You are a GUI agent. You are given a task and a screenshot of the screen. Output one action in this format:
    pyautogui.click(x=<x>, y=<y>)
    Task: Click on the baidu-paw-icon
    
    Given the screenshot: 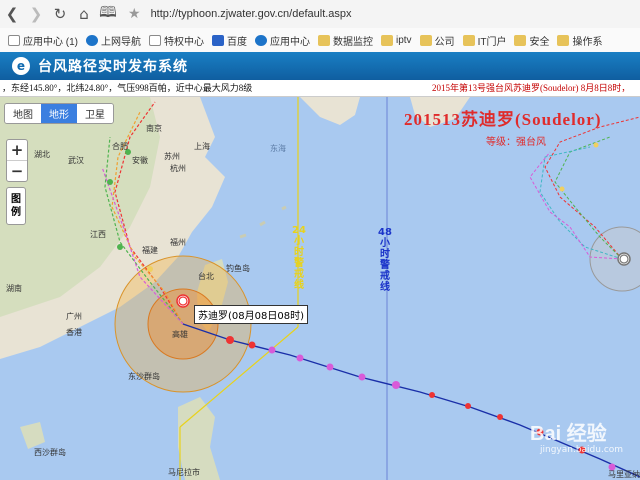 What is the action you would take?
    pyautogui.click(x=218, y=40)
    